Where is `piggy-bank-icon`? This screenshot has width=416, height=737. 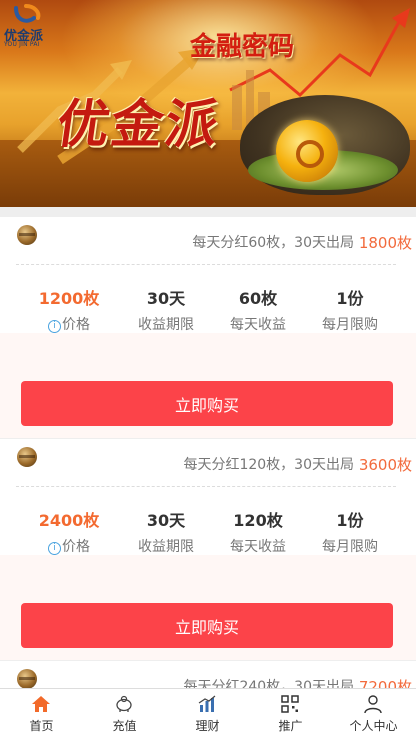 piggy-bank-icon is located at coordinates (124, 703).